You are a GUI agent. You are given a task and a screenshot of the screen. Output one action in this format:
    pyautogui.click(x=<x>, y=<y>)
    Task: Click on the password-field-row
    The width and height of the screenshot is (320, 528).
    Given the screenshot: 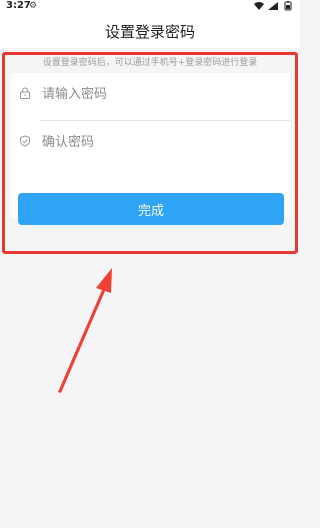 What is the action you would take?
    pyautogui.click(x=150, y=94)
    